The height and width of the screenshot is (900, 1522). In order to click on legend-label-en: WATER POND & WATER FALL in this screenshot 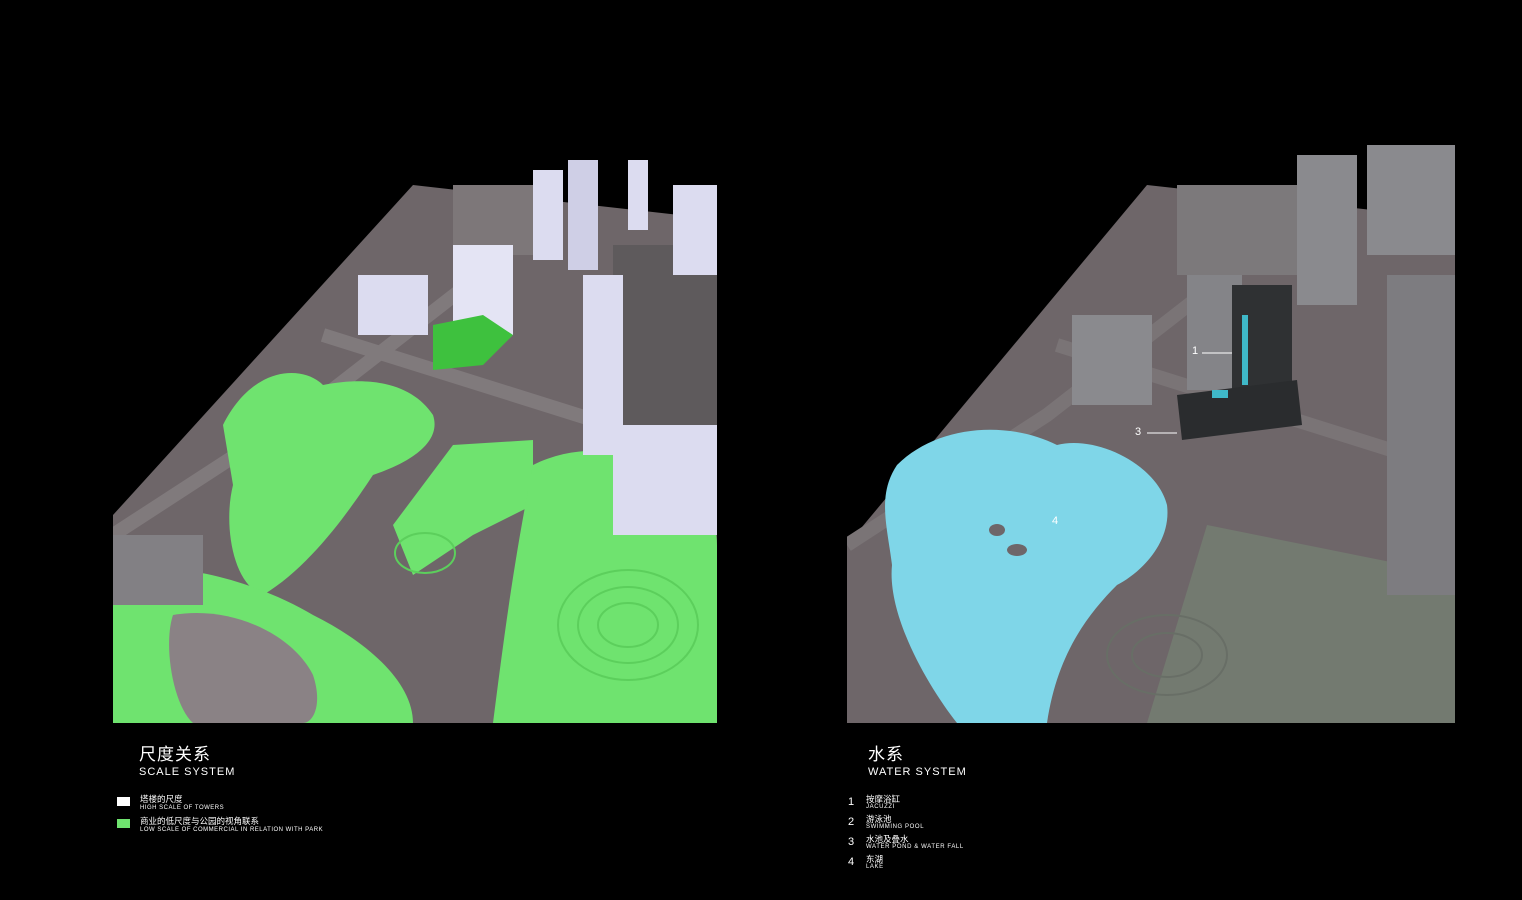, I will do `click(915, 847)`.